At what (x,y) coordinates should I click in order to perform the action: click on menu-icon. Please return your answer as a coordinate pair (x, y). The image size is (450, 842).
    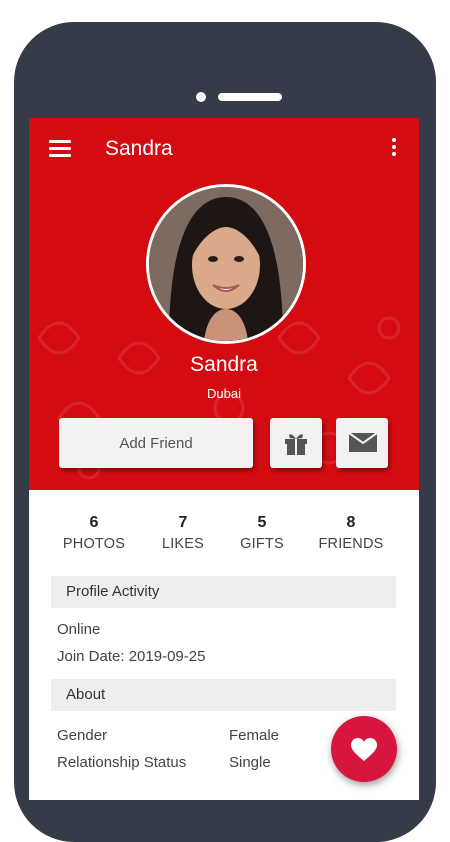
    Looking at the image, I should click on (60, 149).